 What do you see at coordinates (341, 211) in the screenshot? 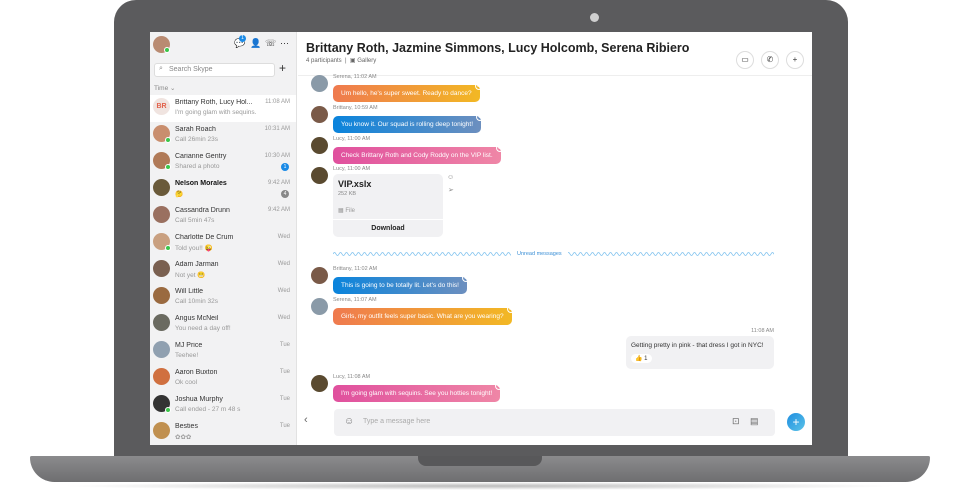
I see `excel-file-icon: ▦` at bounding box center [341, 211].